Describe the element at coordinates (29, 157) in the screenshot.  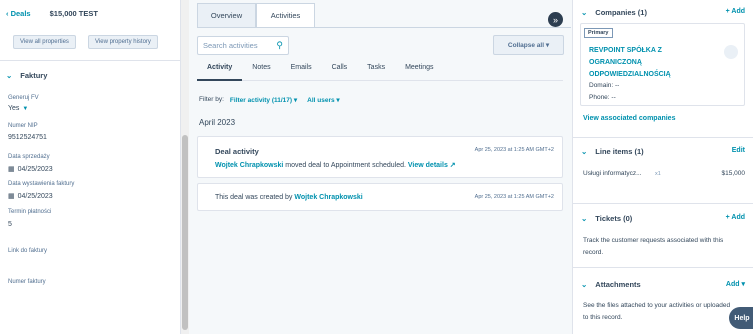
I see `field-label: Data sprzedaży` at that location.